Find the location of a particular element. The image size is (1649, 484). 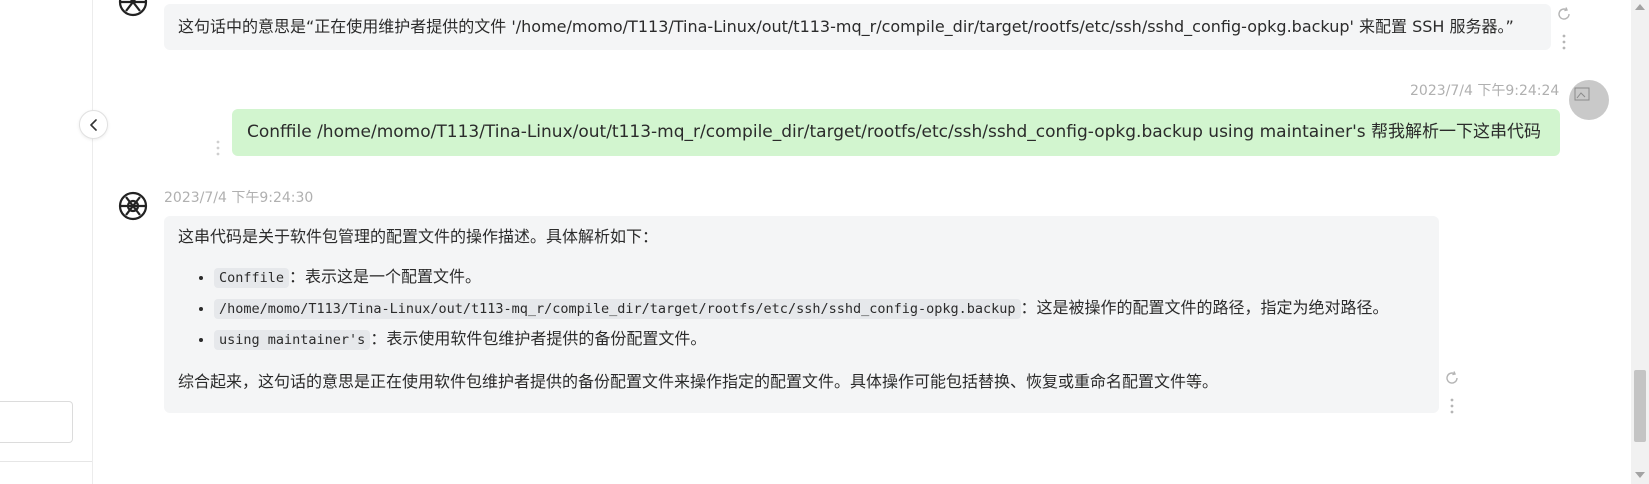

inline-code: using maintainer's is located at coordinates (292, 340).